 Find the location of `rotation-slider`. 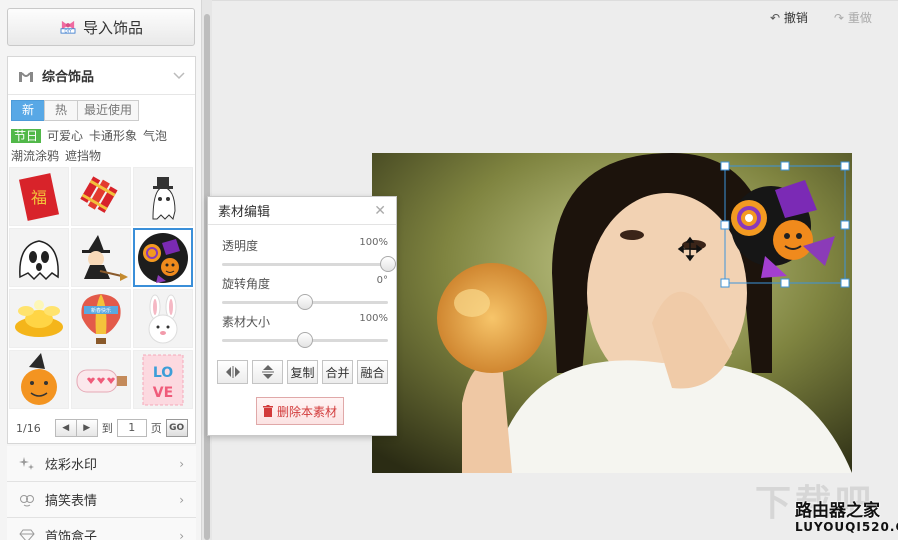

rotation-slider is located at coordinates (305, 302).